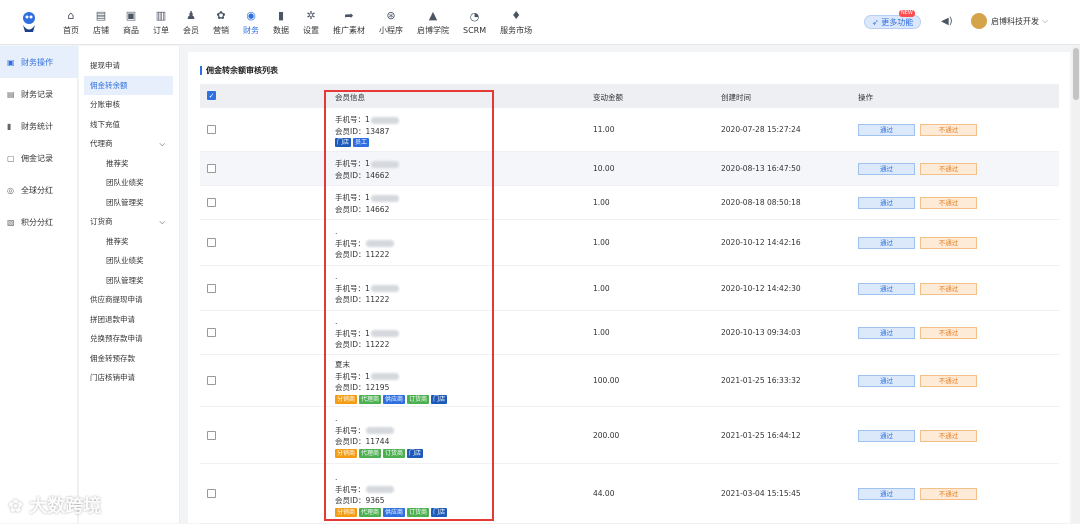 The width and height of the screenshot is (1080, 524). I want to click on subnav-item-label: 佣金转余额, so click(109, 85).